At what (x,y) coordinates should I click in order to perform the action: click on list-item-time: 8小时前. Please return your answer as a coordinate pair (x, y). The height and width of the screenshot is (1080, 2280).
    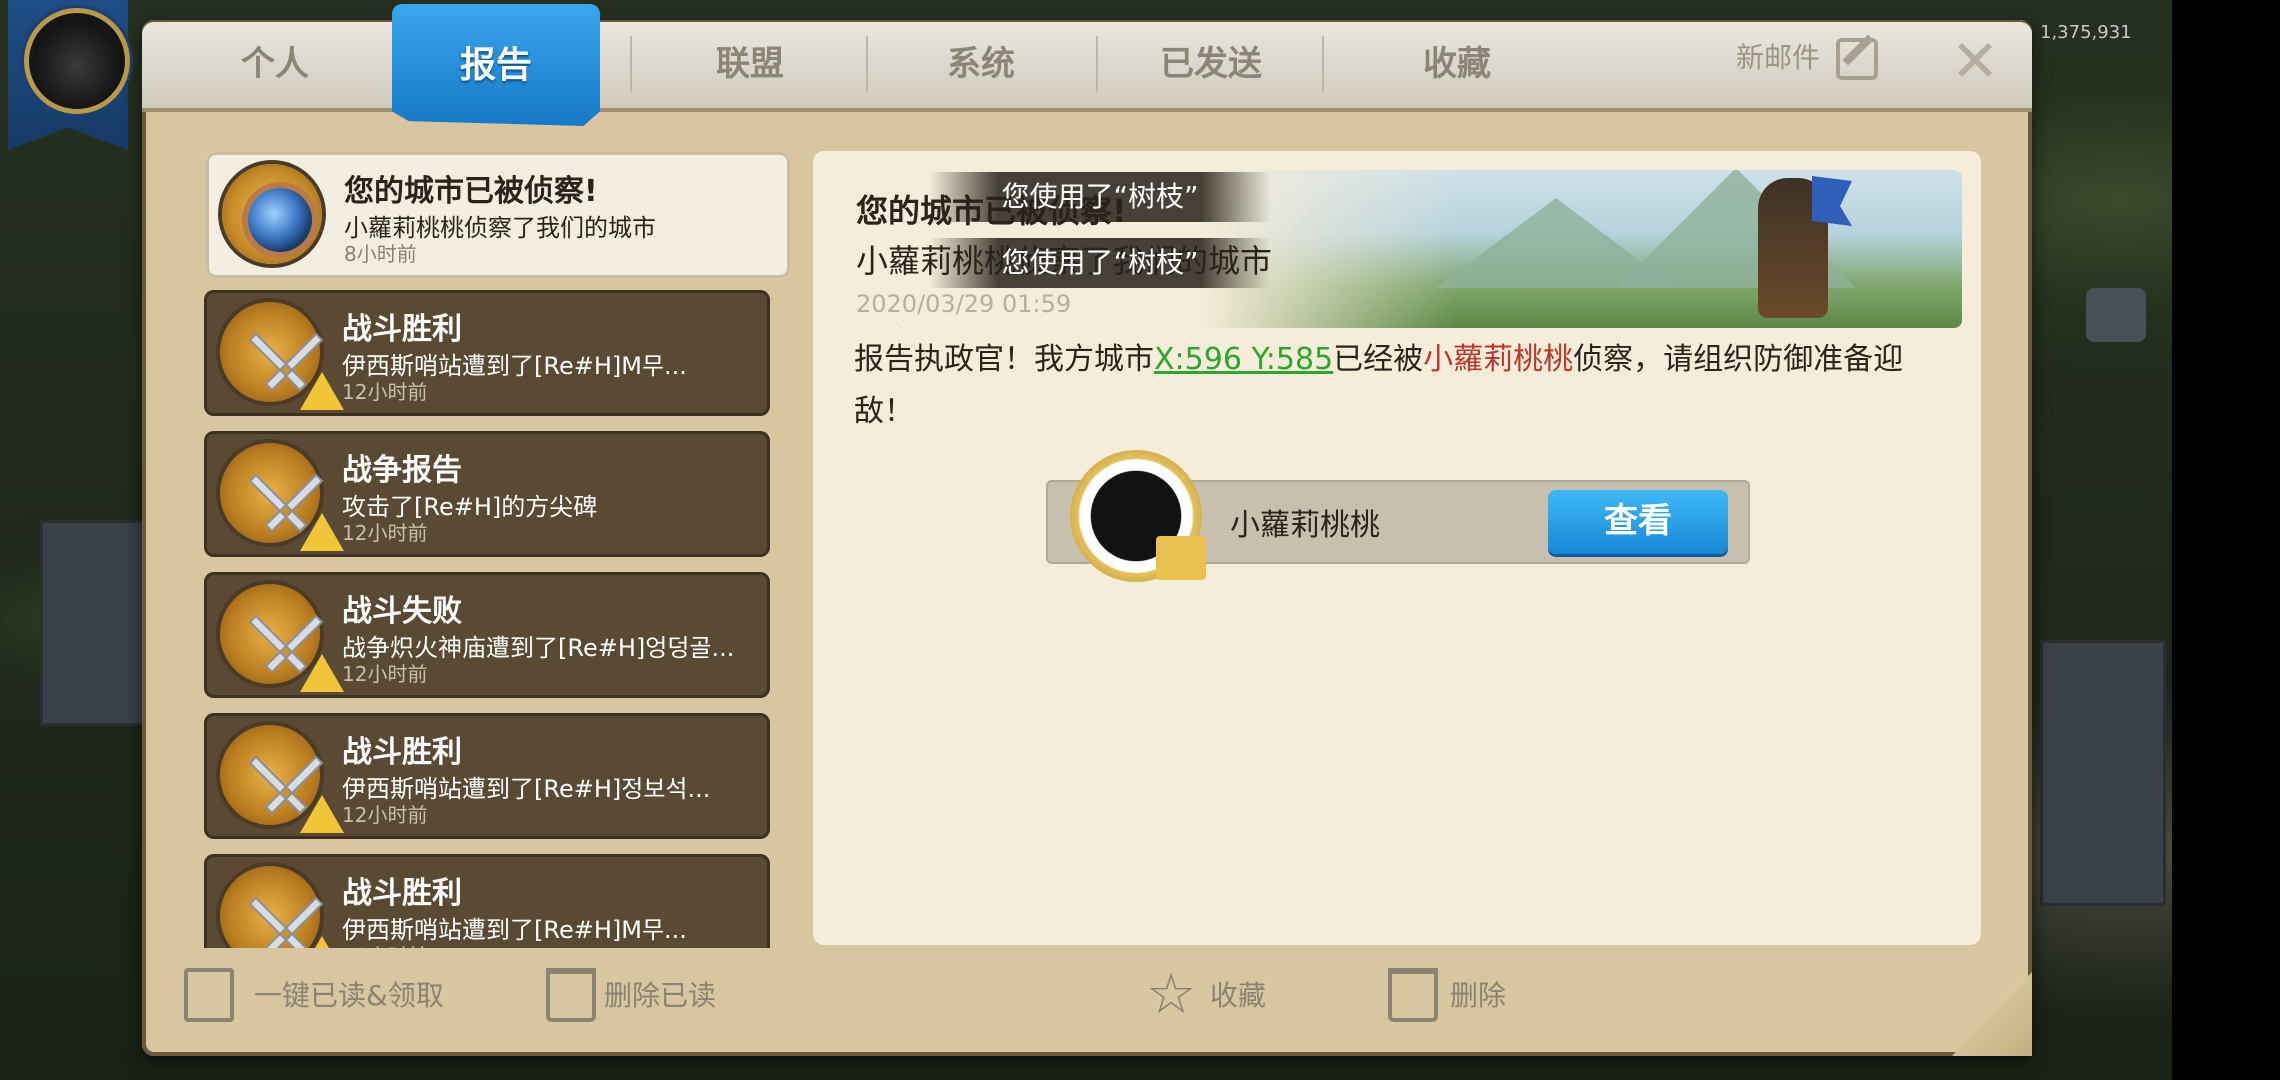
    Looking at the image, I should click on (380, 254).